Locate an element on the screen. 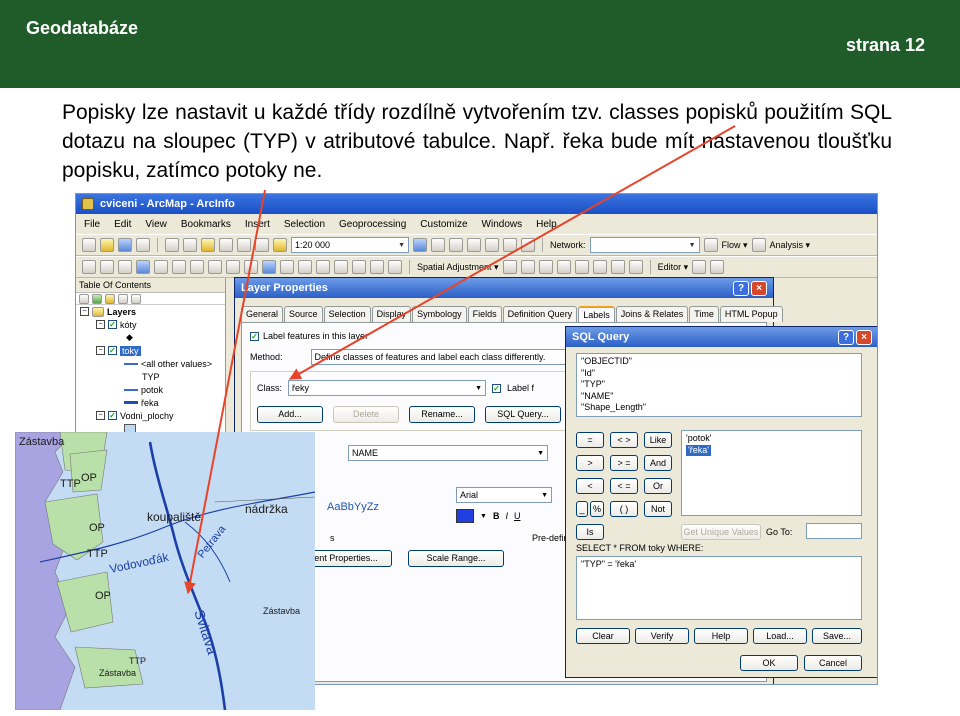 This screenshot has height=716, width=960. go-to-input is located at coordinates (834, 531).